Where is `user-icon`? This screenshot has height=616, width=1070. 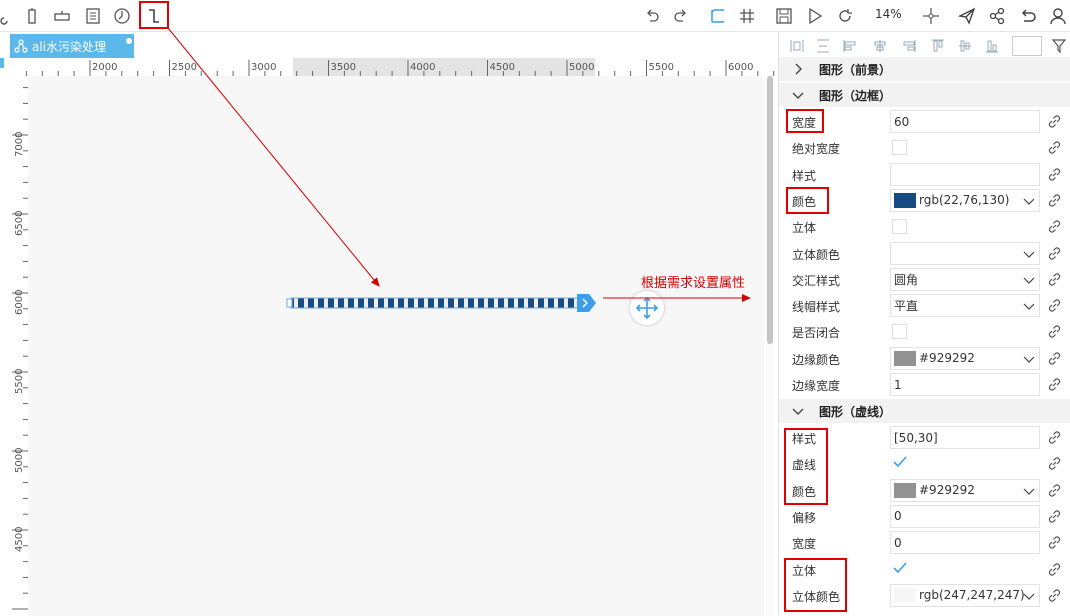
user-icon is located at coordinates (1058, 16).